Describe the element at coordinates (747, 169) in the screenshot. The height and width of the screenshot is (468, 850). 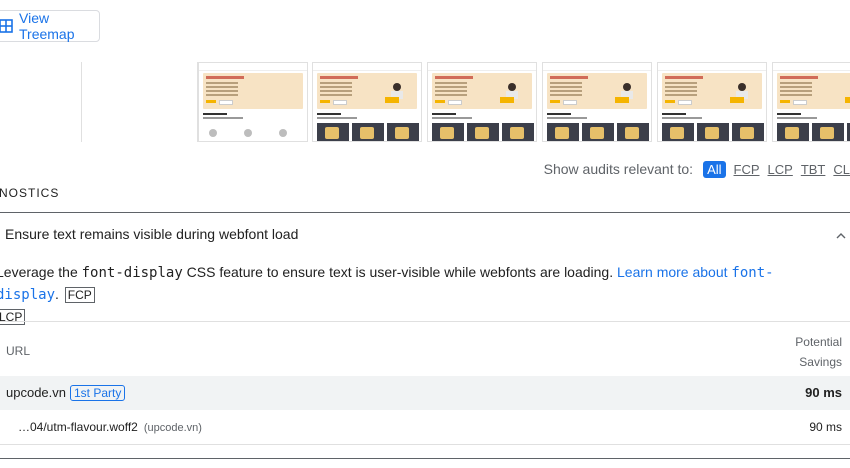
I see `filter-chip-fcp: FCP` at that location.